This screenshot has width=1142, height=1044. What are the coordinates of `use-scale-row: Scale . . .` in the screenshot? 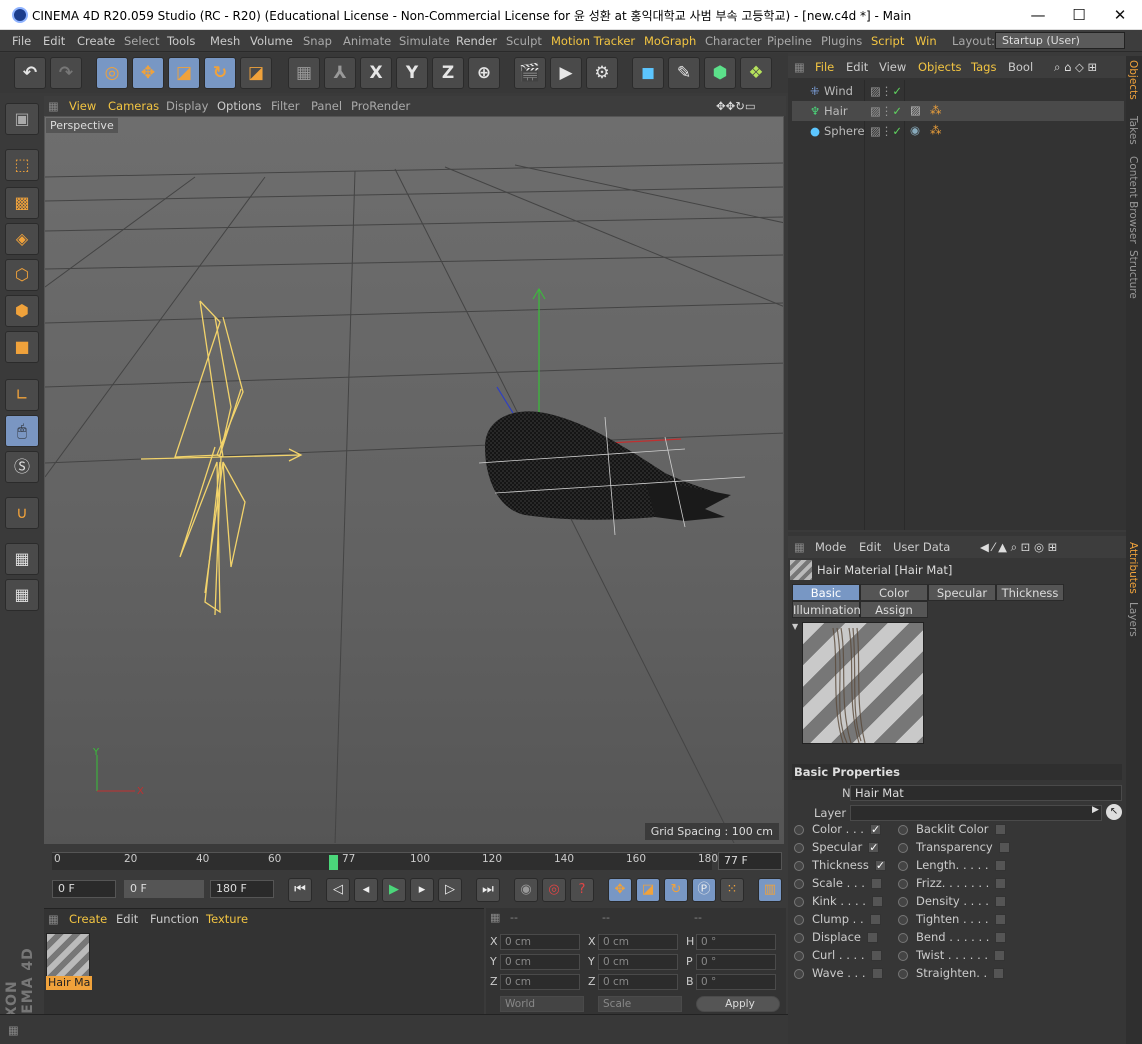 It's located at (838, 885).